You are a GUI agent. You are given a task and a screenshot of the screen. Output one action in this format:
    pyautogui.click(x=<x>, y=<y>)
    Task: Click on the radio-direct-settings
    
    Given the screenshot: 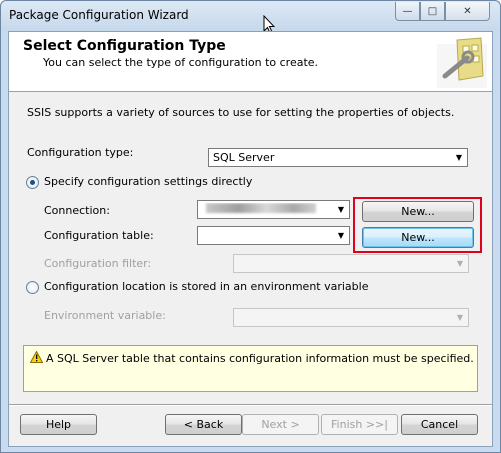 What is the action you would take?
    pyautogui.click(x=32, y=182)
    